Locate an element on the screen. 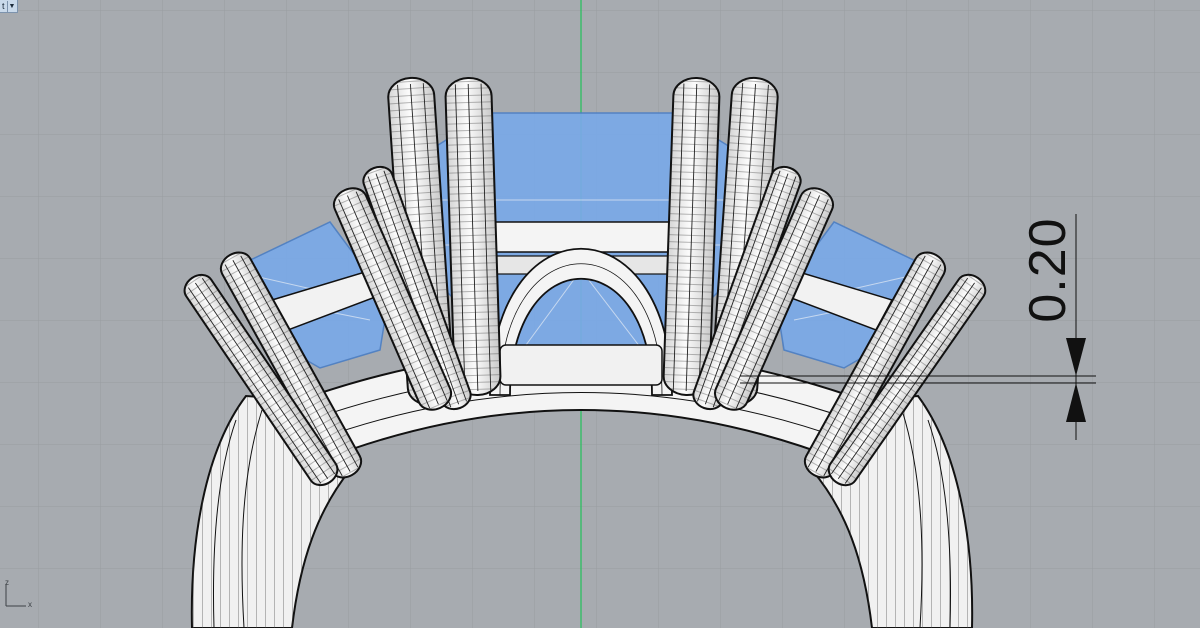 Image resolution: width=1200 pixels, height=628 pixels. axis-z-label: z is located at coordinates (7, 582).